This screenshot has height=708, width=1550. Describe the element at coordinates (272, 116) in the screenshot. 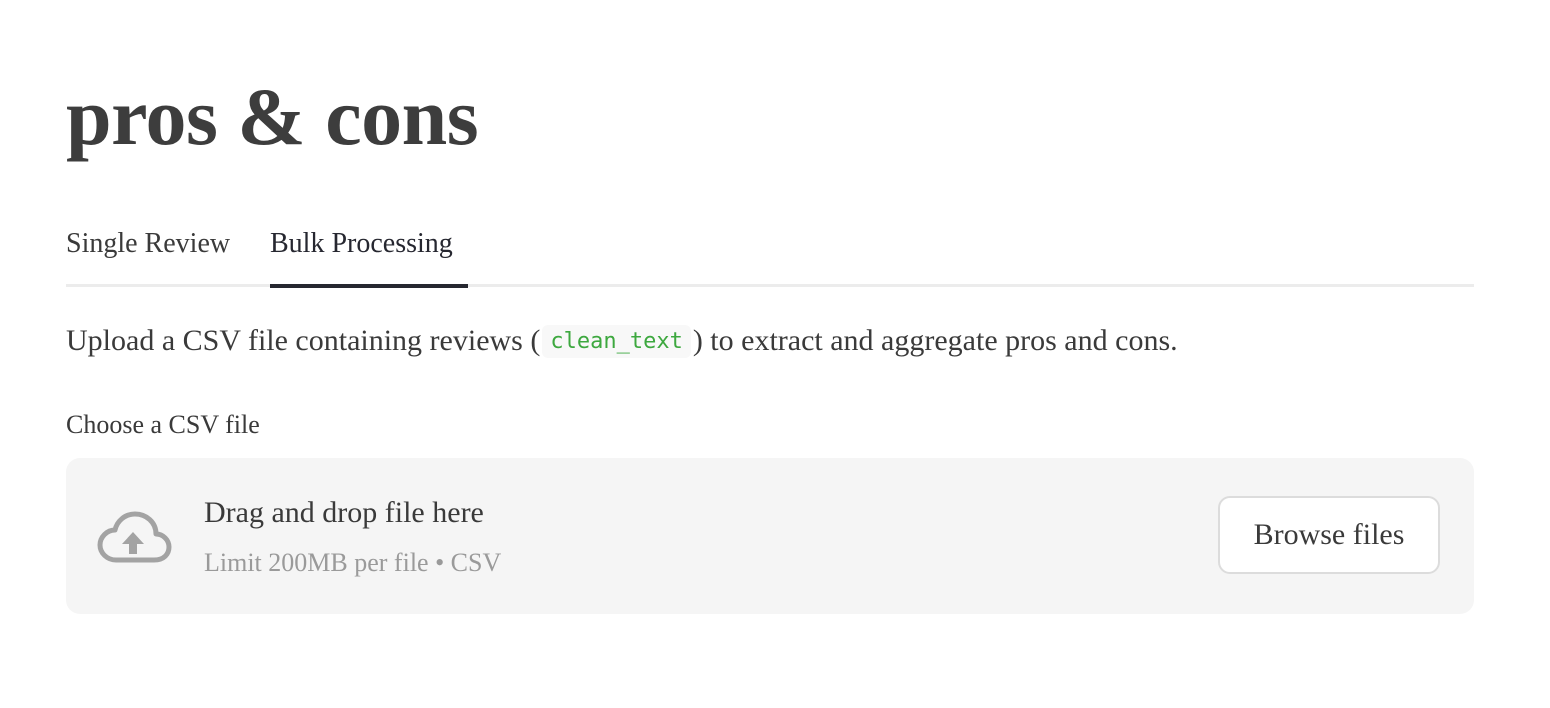

I see `page-title: pros & cons` at that location.